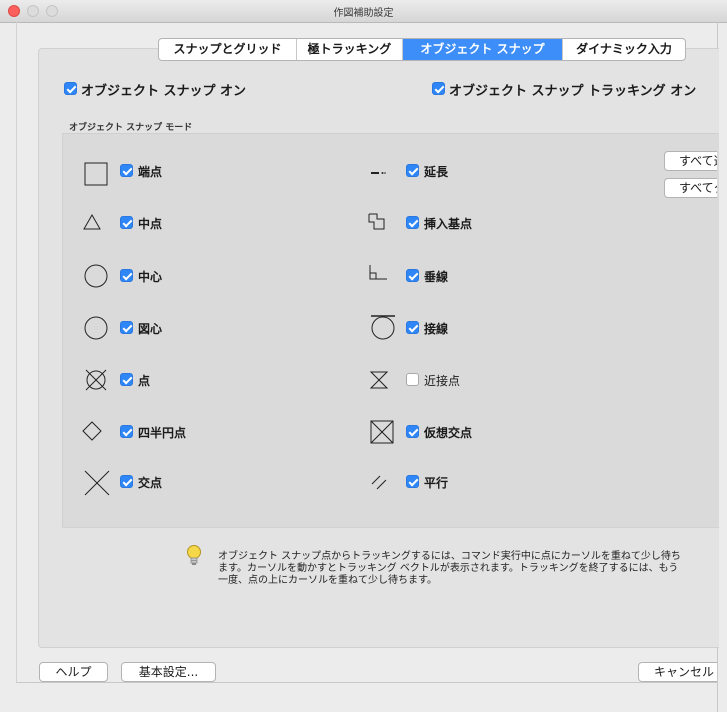 The height and width of the screenshot is (712, 727). Describe the element at coordinates (228, 49) in the screenshot. I see `tab-snap-grid: スナップとグリッド` at that location.